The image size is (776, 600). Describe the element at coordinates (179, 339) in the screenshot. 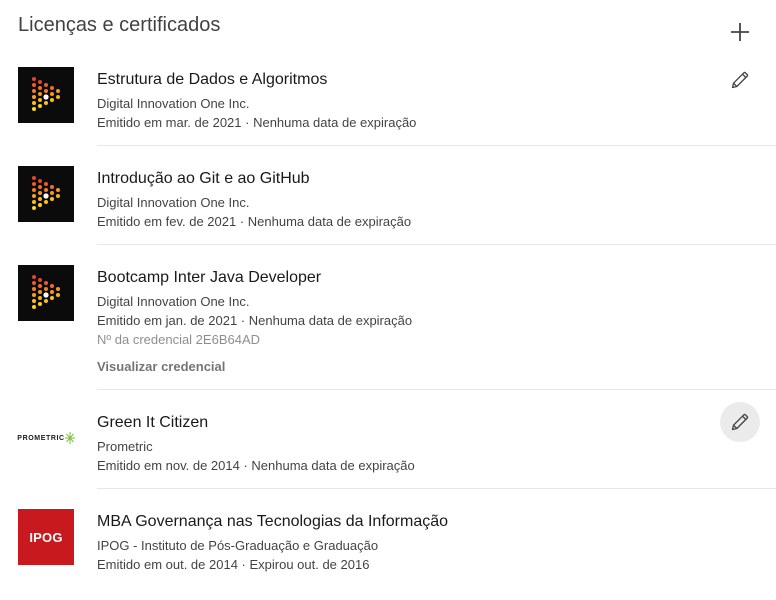

I see `credential-id: Nº da credencial 2E6B64AD` at that location.